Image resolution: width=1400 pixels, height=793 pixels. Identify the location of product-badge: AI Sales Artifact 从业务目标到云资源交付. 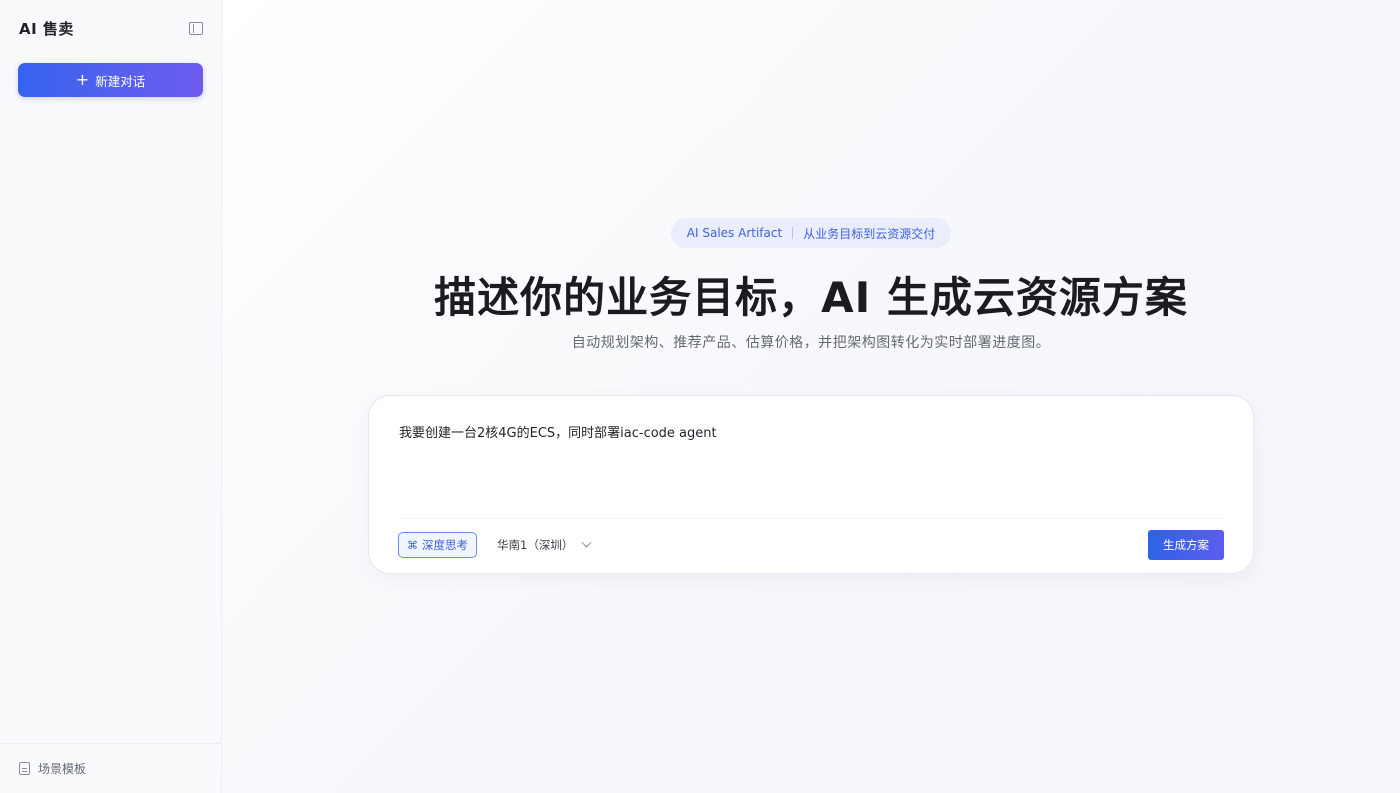
(811, 233).